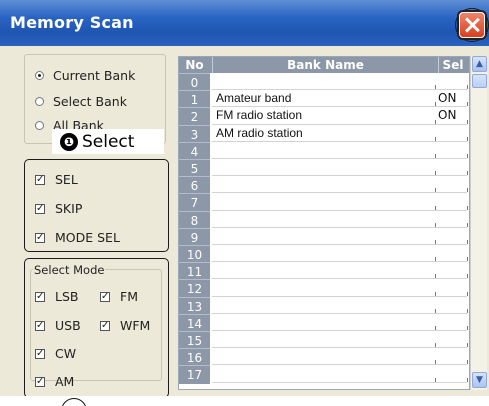  I want to click on table-row: 13, so click(324, 305).